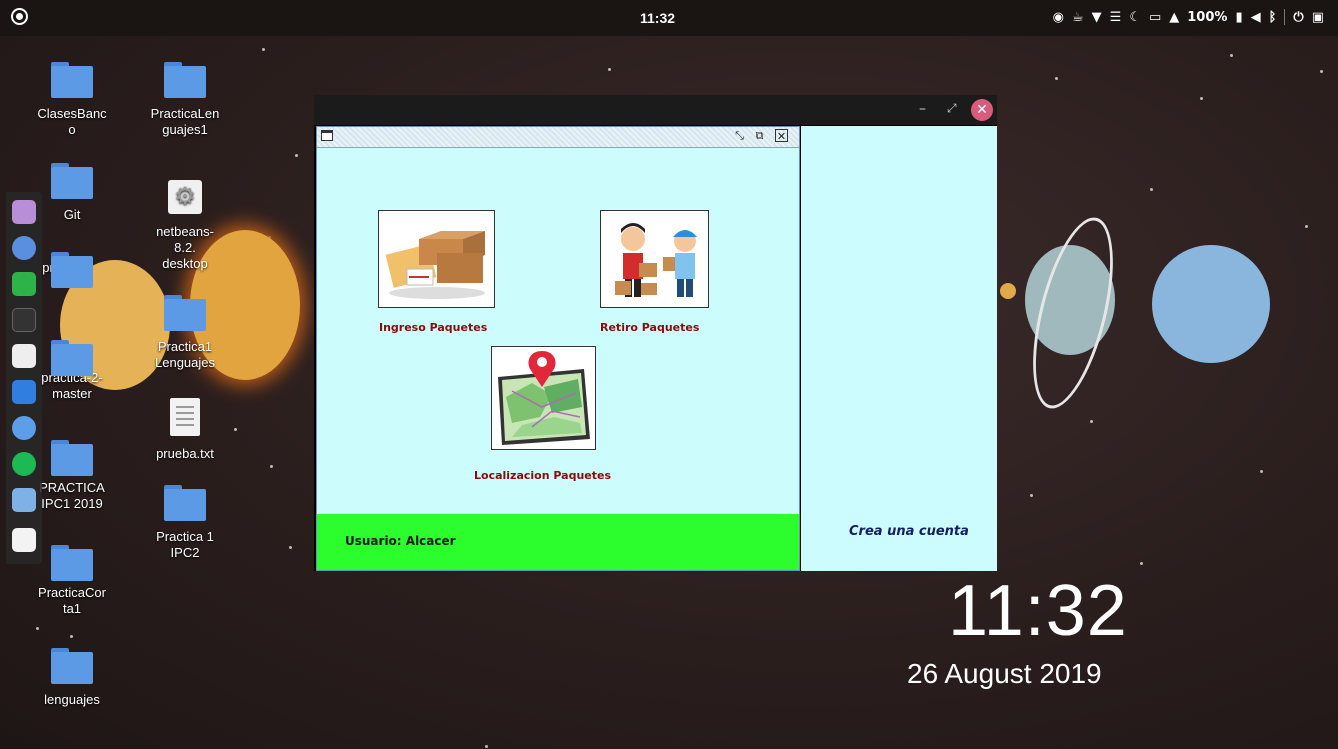  What do you see at coordinates (781, 136) in the screenshot?
I see `frame-close-icon: ✕` at bounding box center [781, 136].